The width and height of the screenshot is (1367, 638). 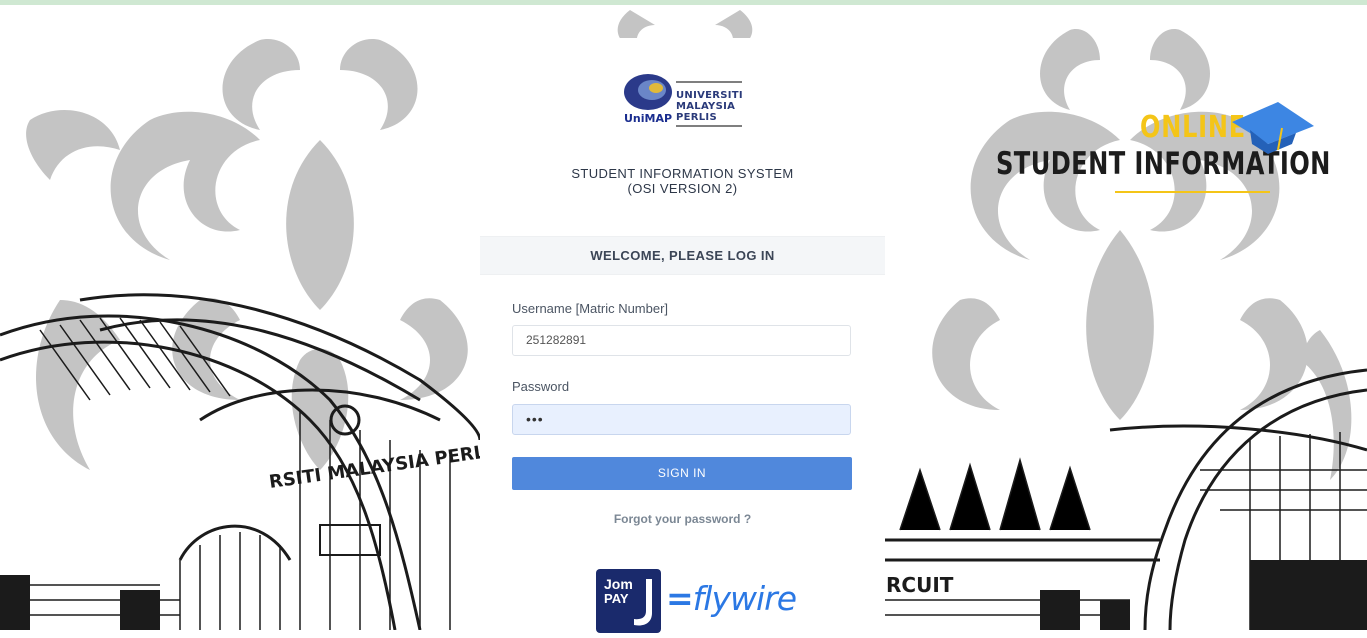 I want to click on password-input: •••, so click(x=681, y=419).